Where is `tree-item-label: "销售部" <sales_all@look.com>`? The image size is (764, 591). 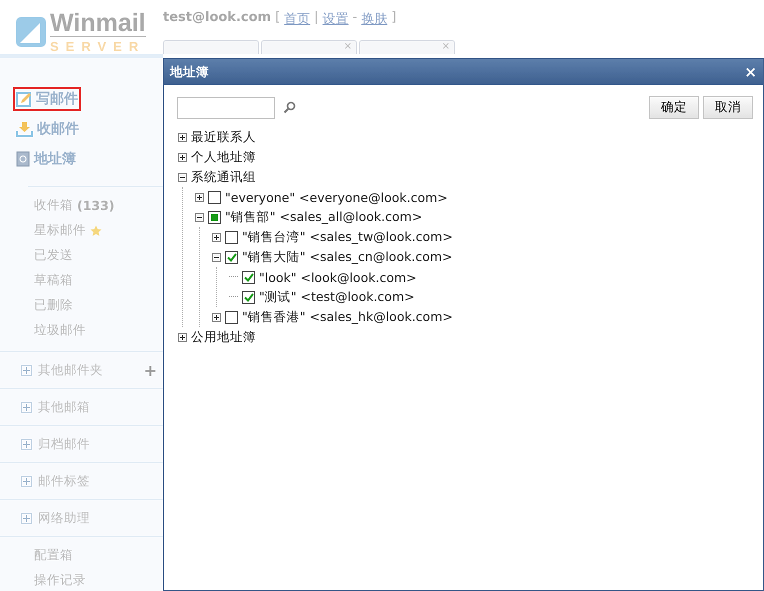
tree-item-label: "销售部" <sales_all@look.com> is located at coordinates (323, 217).